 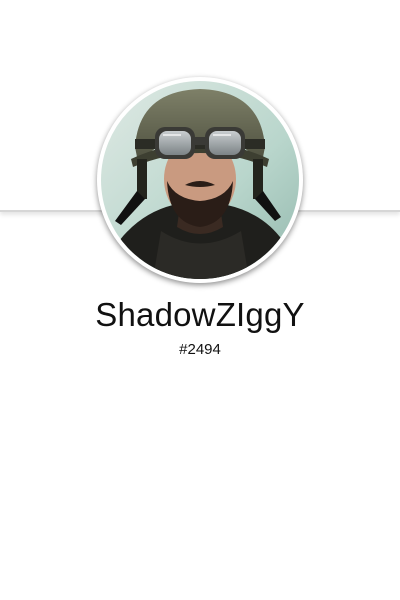 I want to click on username: ShadowZIggY, so click(x=200, y=314).